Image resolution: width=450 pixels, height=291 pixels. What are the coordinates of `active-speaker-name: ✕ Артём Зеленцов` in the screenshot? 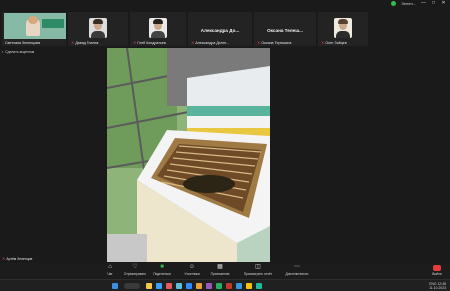 It's located at (17, 258).